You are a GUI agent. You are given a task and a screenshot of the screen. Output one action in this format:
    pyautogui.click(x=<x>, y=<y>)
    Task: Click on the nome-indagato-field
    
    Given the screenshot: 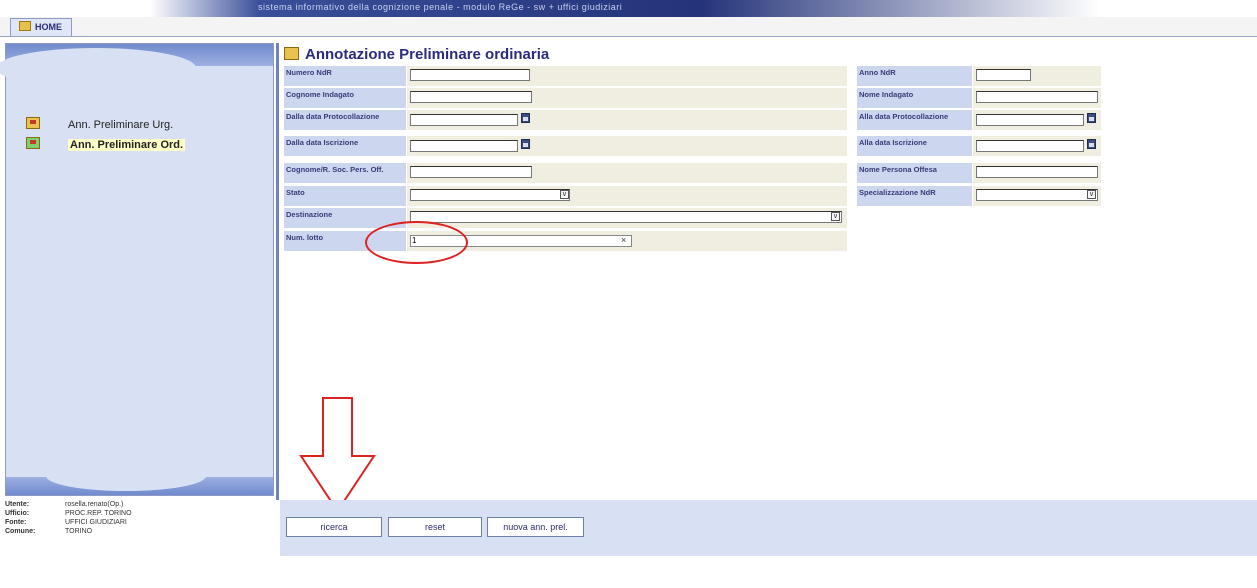 What is the action you would take?
    pyautogui.click(x=1037, y=98)
    